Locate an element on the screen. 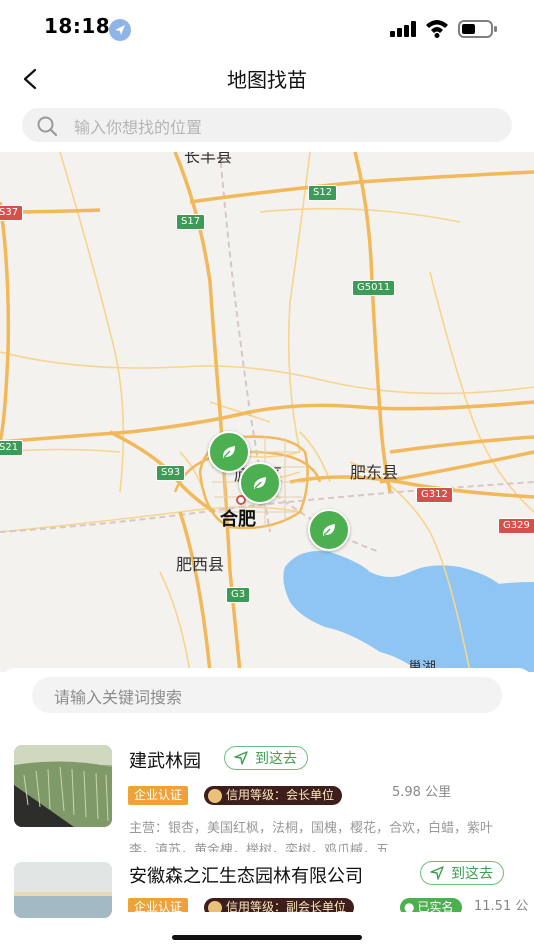  search-icon is located at coordinates (47, 126).